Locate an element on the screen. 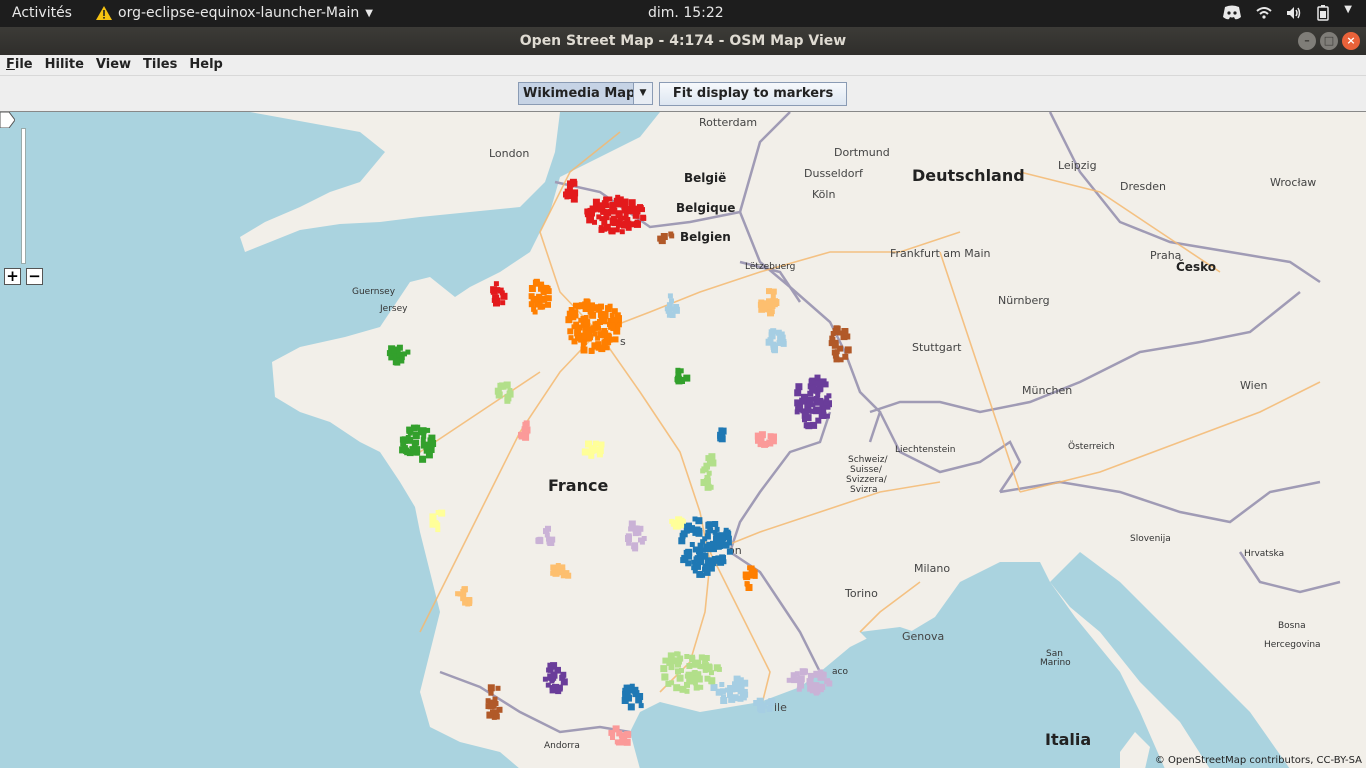 This screenshot has width=1366, height=768. zoom-slider-track is located at coordinates (23, 196).